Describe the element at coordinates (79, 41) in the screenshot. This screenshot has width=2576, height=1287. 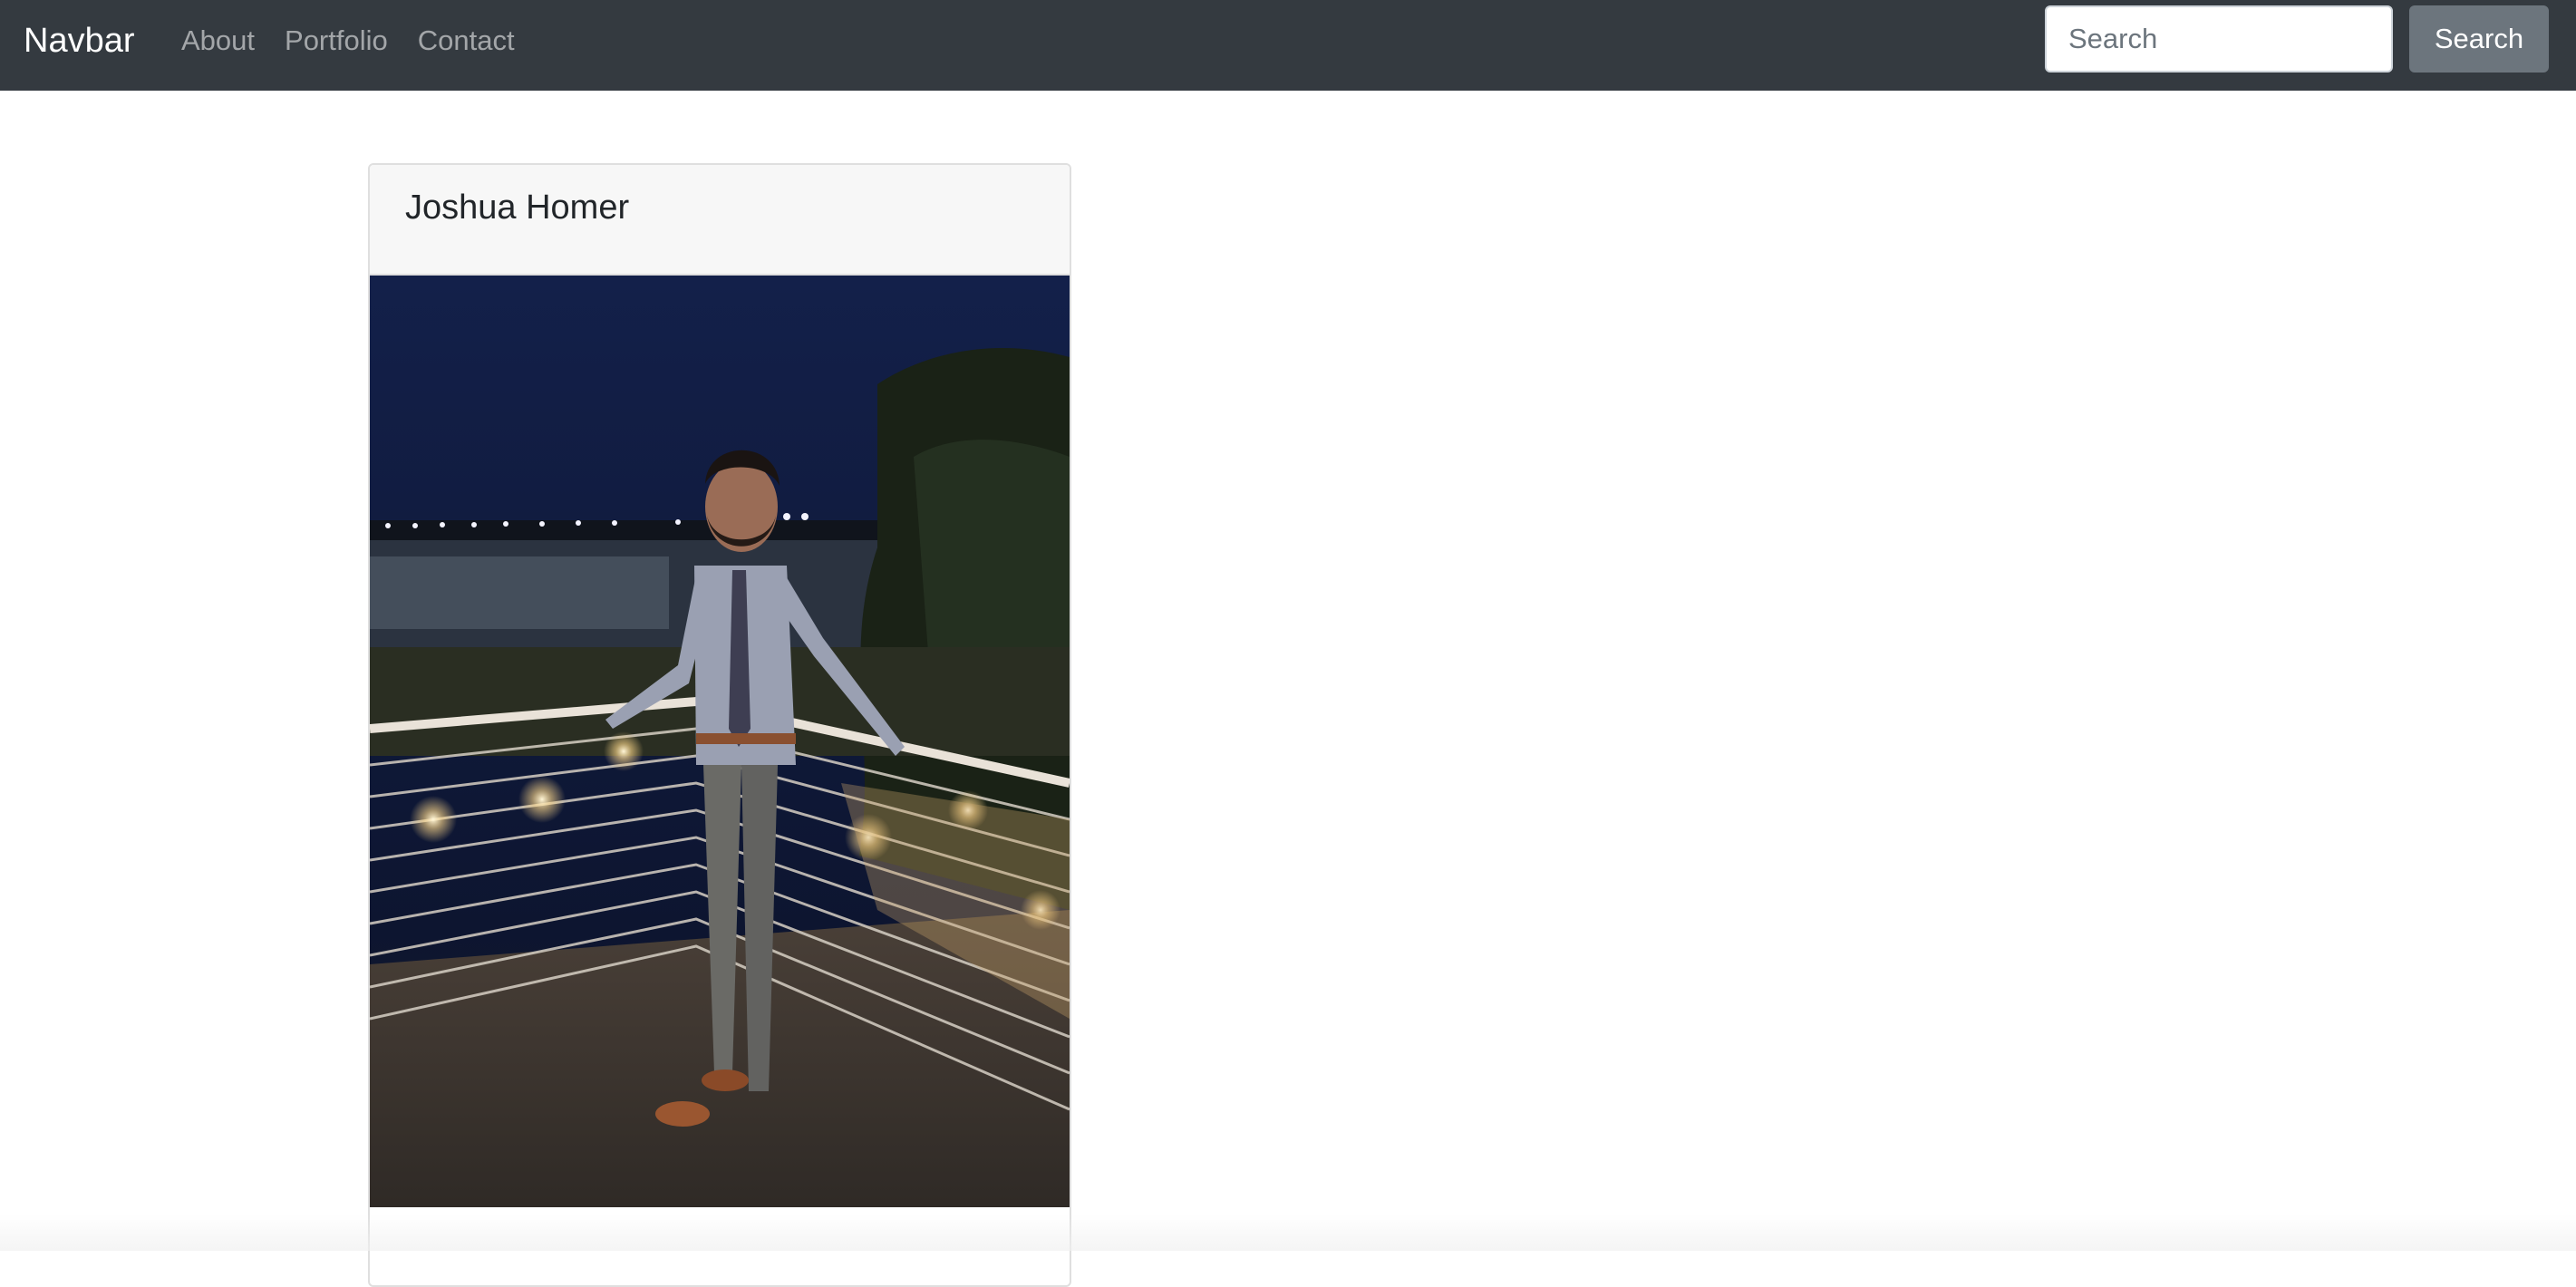
I see `navbar-brand: Navbar` at that location.